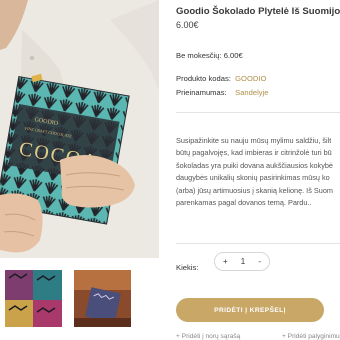 The height and width of the screenshot is (340, 340). I want to click on product-title: Goodio Šokolado Plytelė Iš Suomijos, so click(258, 11).